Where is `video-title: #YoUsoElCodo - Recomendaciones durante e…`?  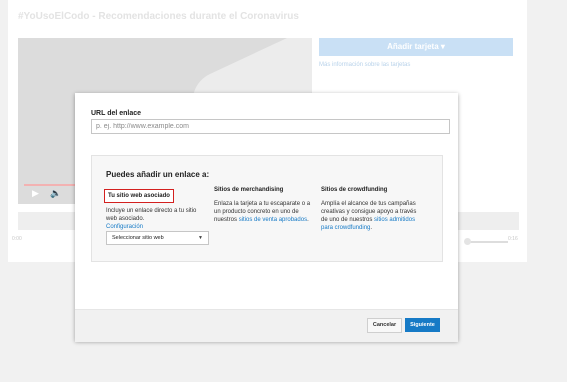 video-title: #YoUsoElCodo - Recomendaciones durante e… is located at coordinates (158, 16).